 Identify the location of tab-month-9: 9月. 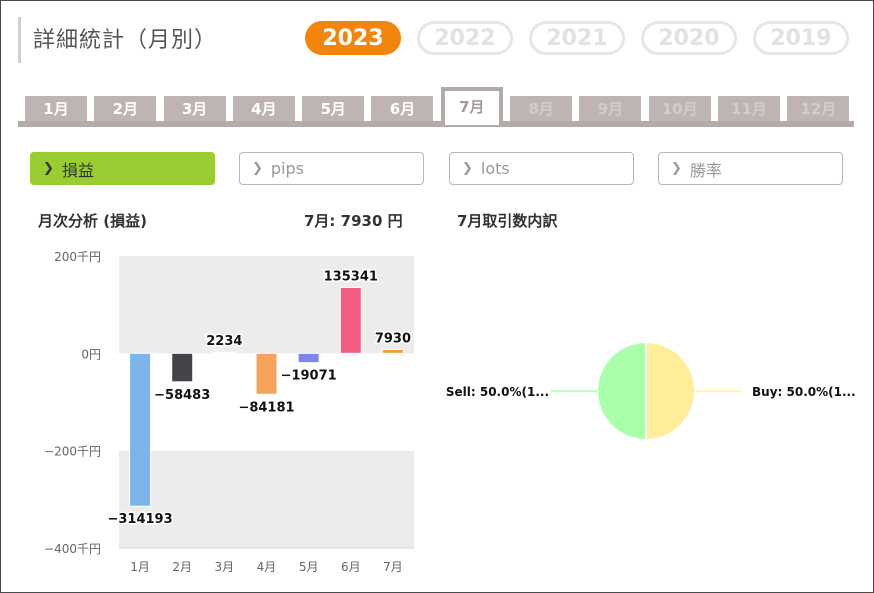
(610, 108).